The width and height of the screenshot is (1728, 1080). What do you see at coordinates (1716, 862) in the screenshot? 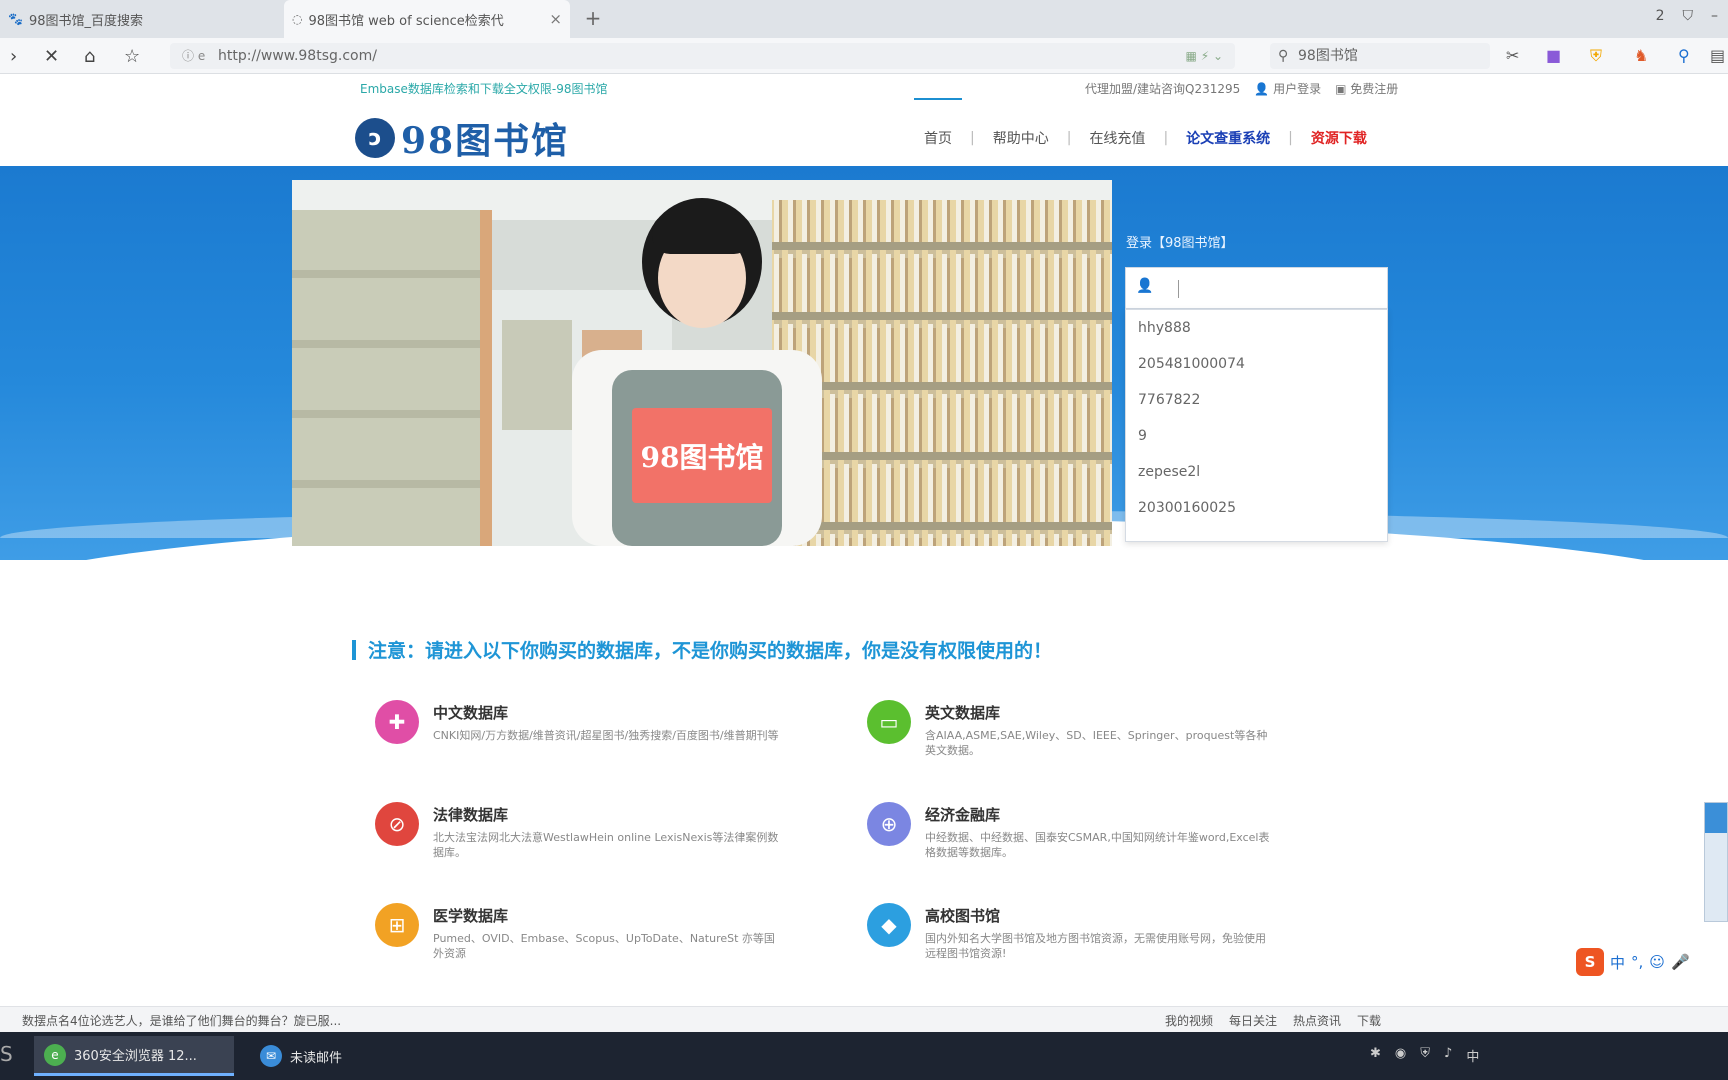
I see `side-float-widget` at bounding box center [1716, 862].